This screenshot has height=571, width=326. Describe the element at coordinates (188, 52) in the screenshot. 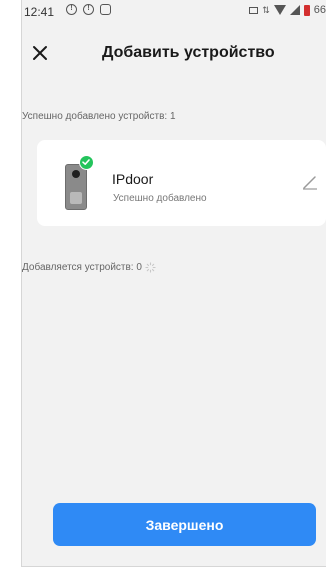

I see `page-title: Добавить устройство` at that location.